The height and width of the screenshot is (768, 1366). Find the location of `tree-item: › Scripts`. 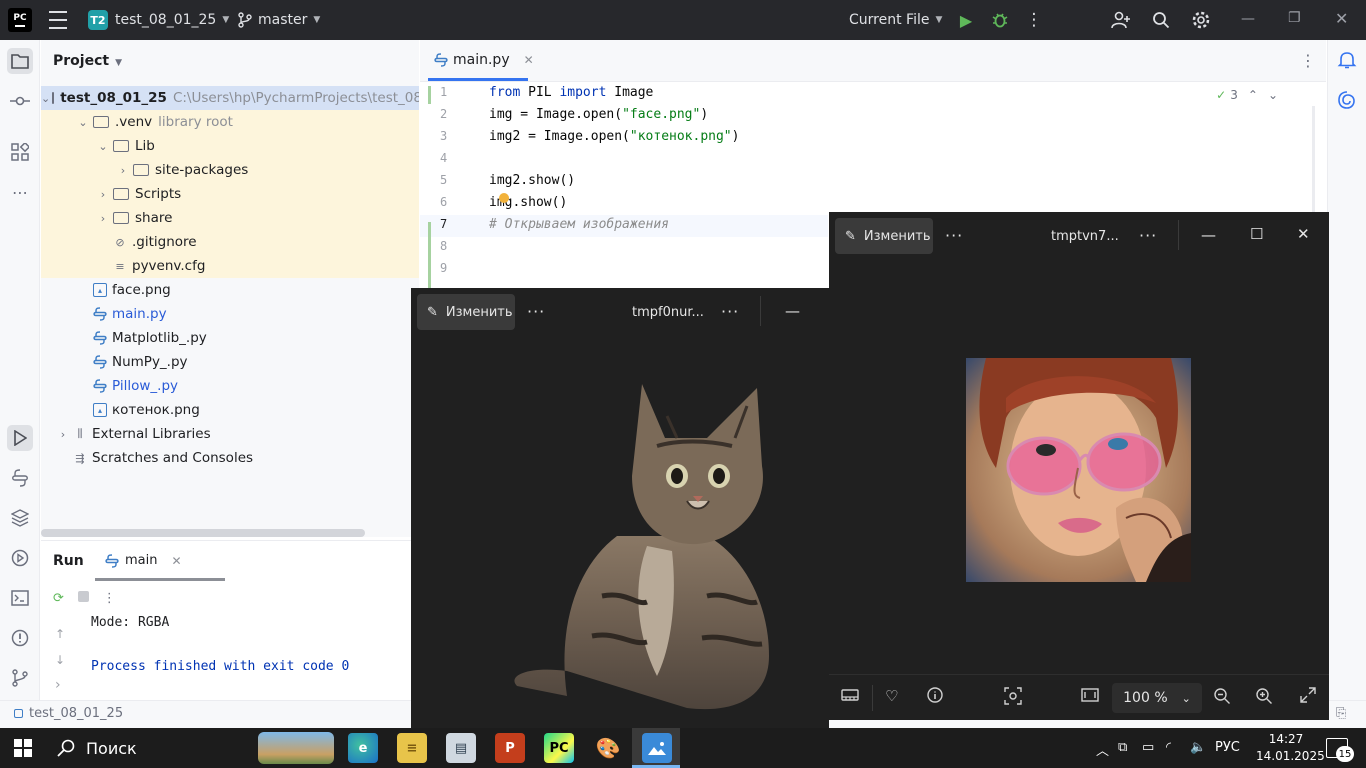

tree-item: › Scripts is located at coordinates (230, 194).